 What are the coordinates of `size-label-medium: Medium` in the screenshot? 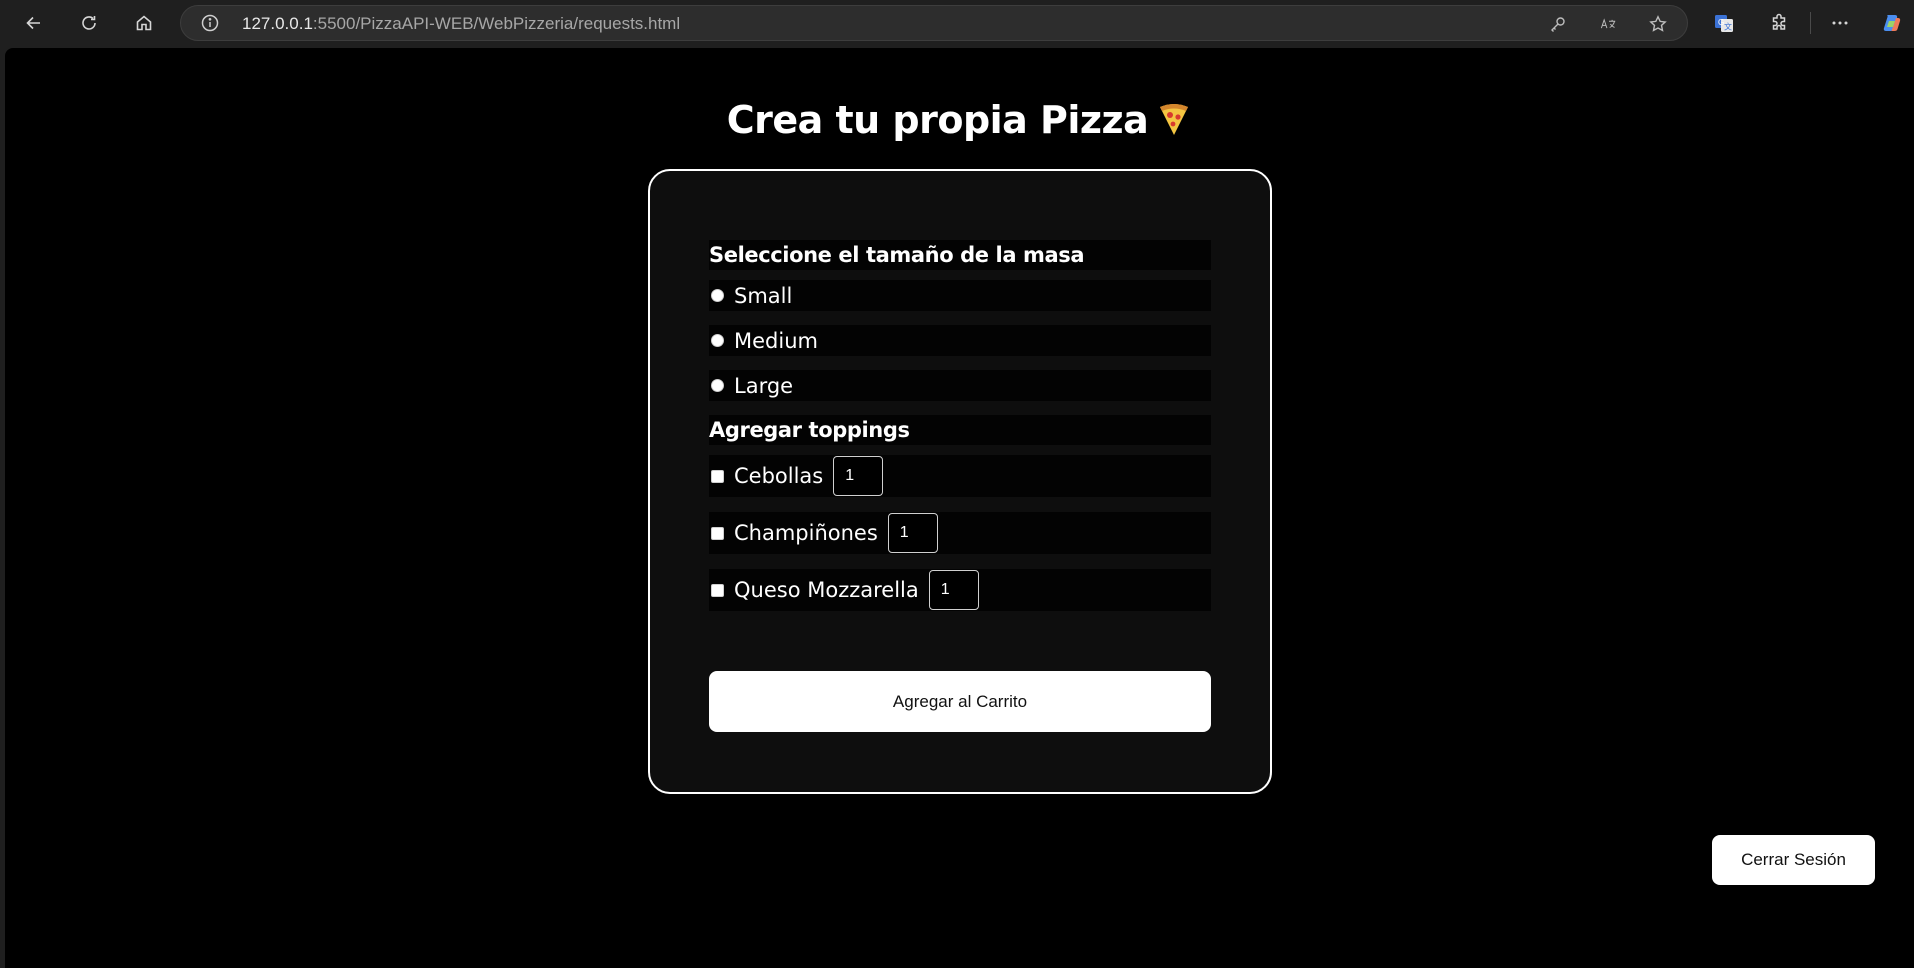 It's located at (776, 340).